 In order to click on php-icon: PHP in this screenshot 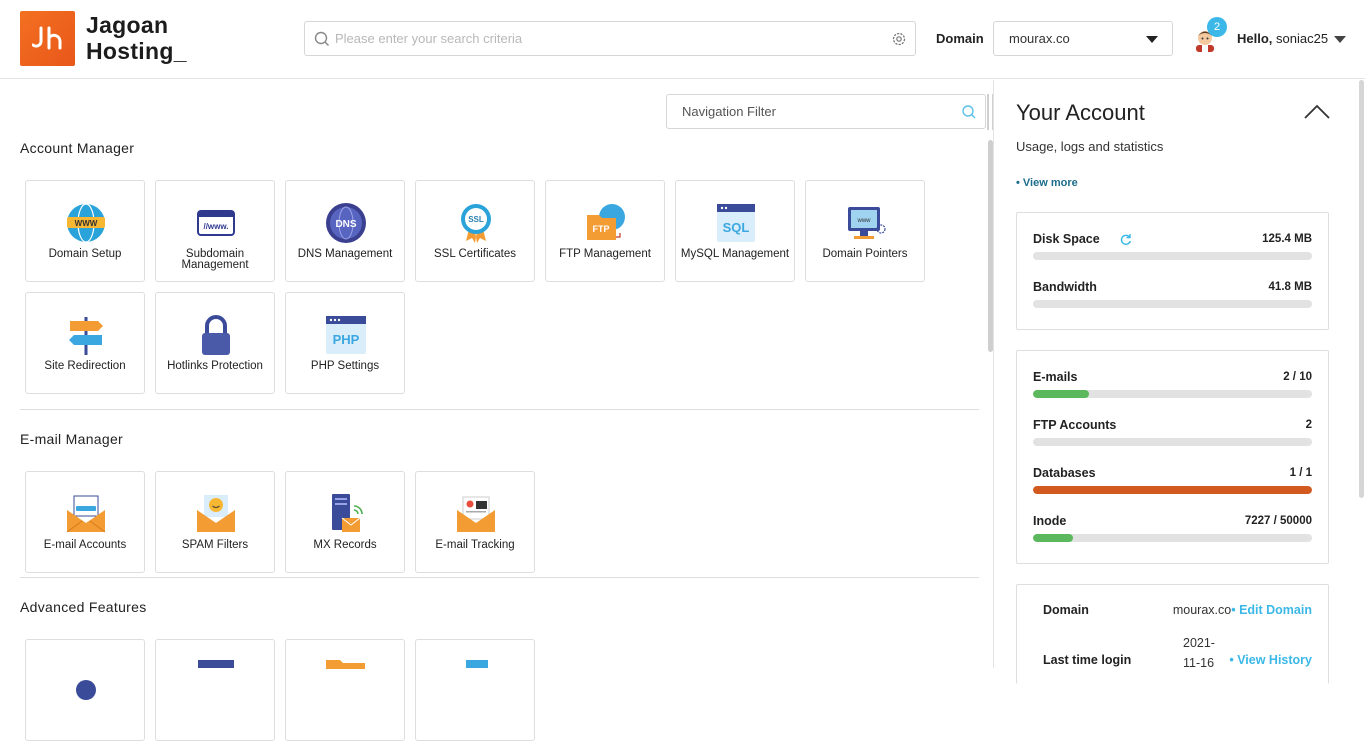, I will do `click(346, 335)`.